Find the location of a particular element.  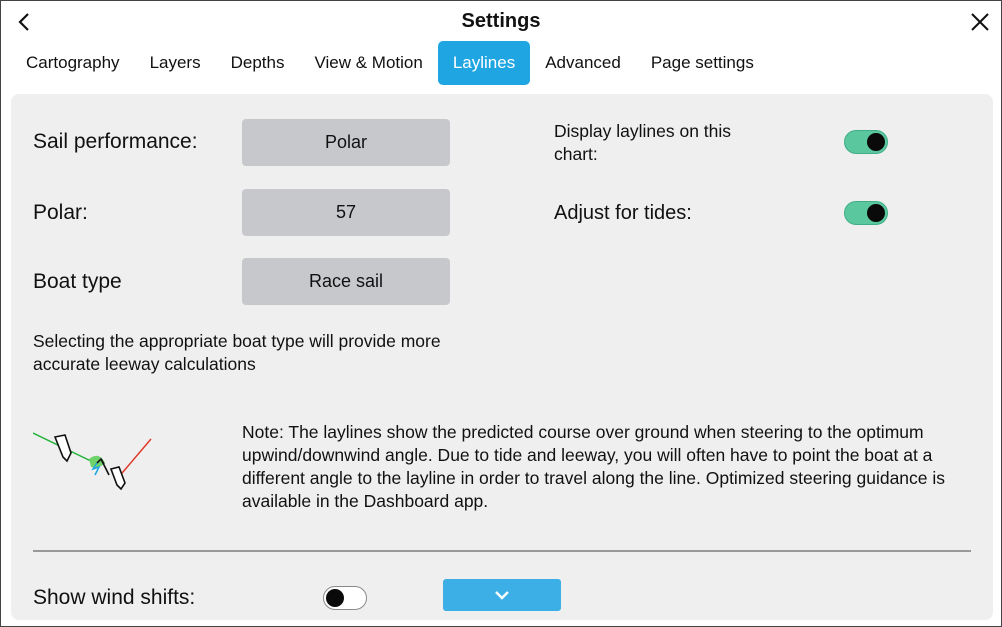

tab-laylines: Laylines is located at coordinates (484, 63).